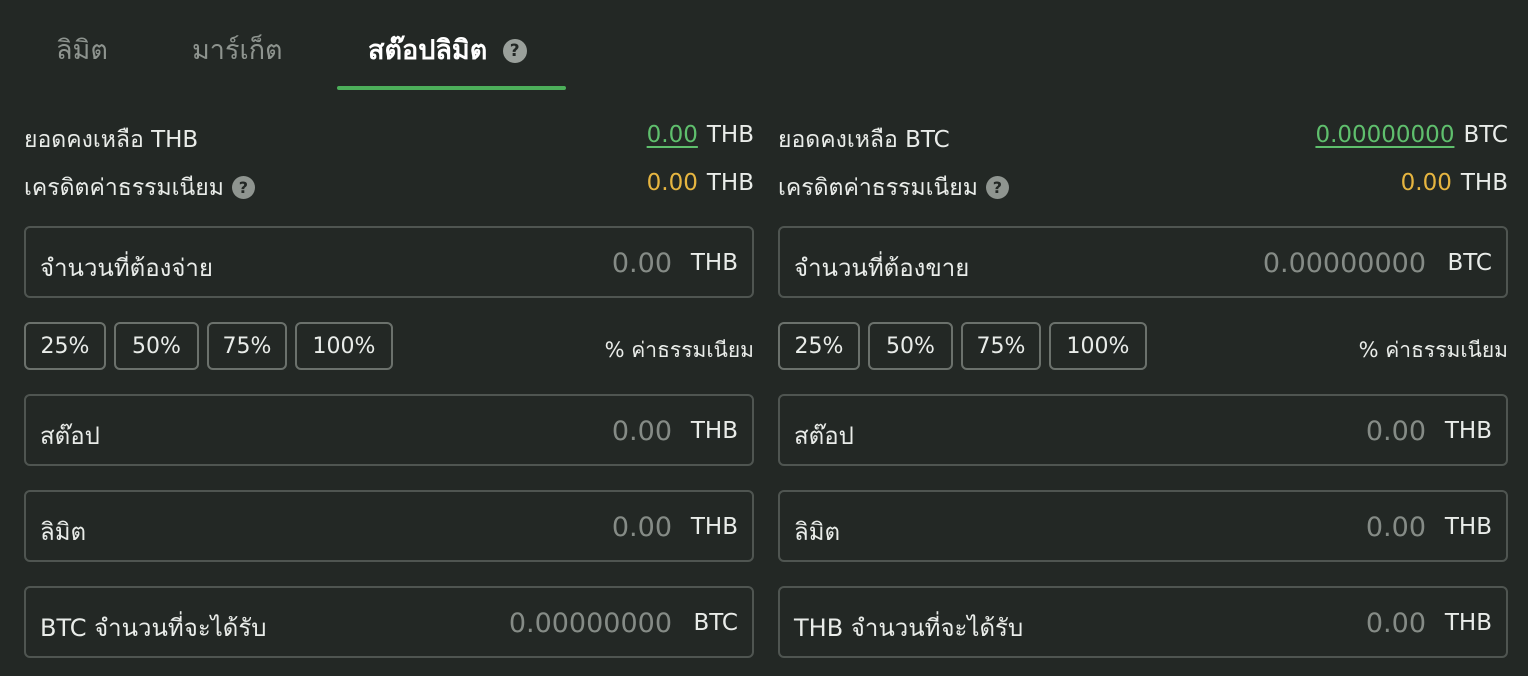 This screenshot has width=1528, height=676. What do you see at coordinates (153, 628) in the screenshot?
I see `receive-amount-label: BTC จำนวนที่จะได้รับ` at bounding box center [153, 628].